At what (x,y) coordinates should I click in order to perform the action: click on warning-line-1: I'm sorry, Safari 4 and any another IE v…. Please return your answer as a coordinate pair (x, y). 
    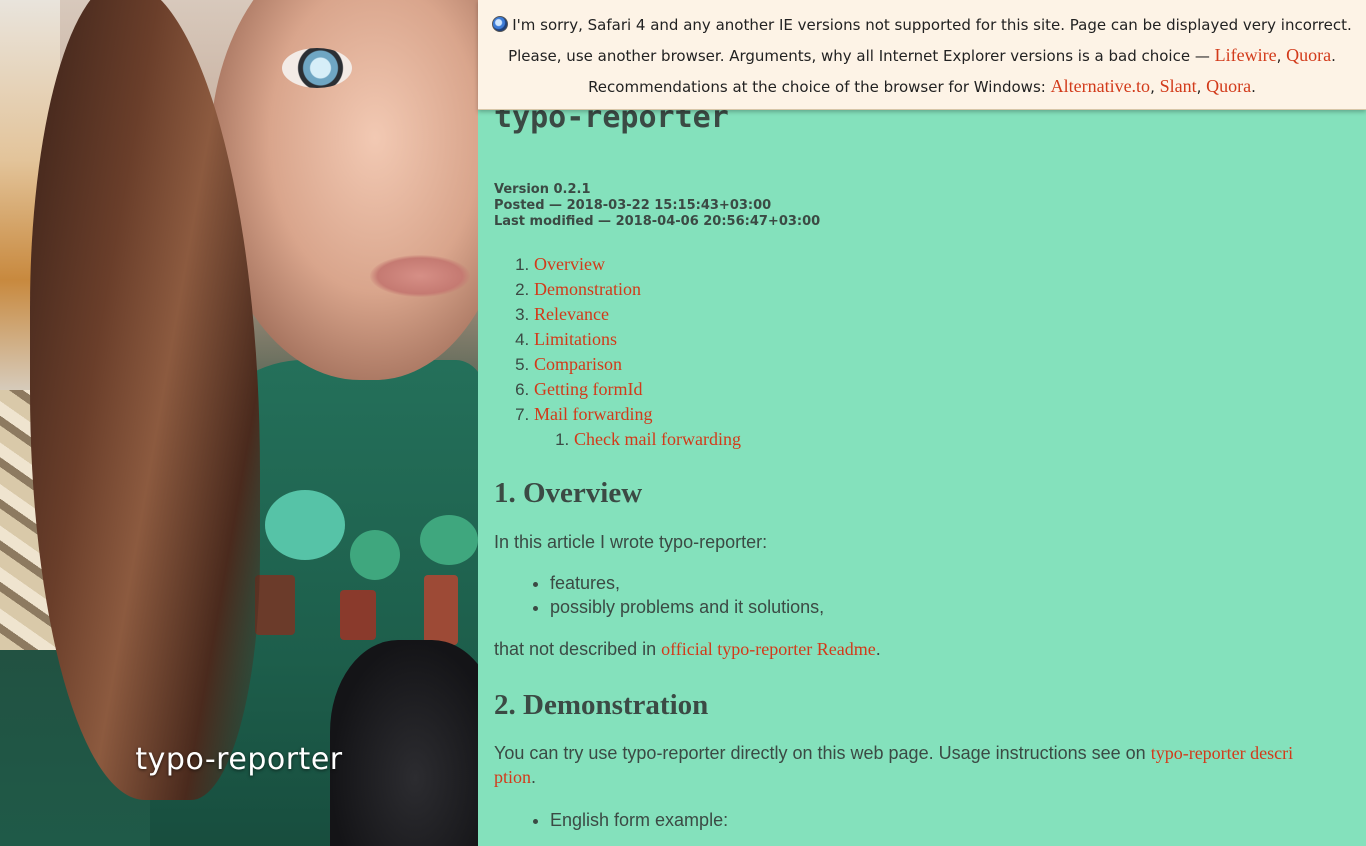
    Looking at the image, I should click on (922, 25).